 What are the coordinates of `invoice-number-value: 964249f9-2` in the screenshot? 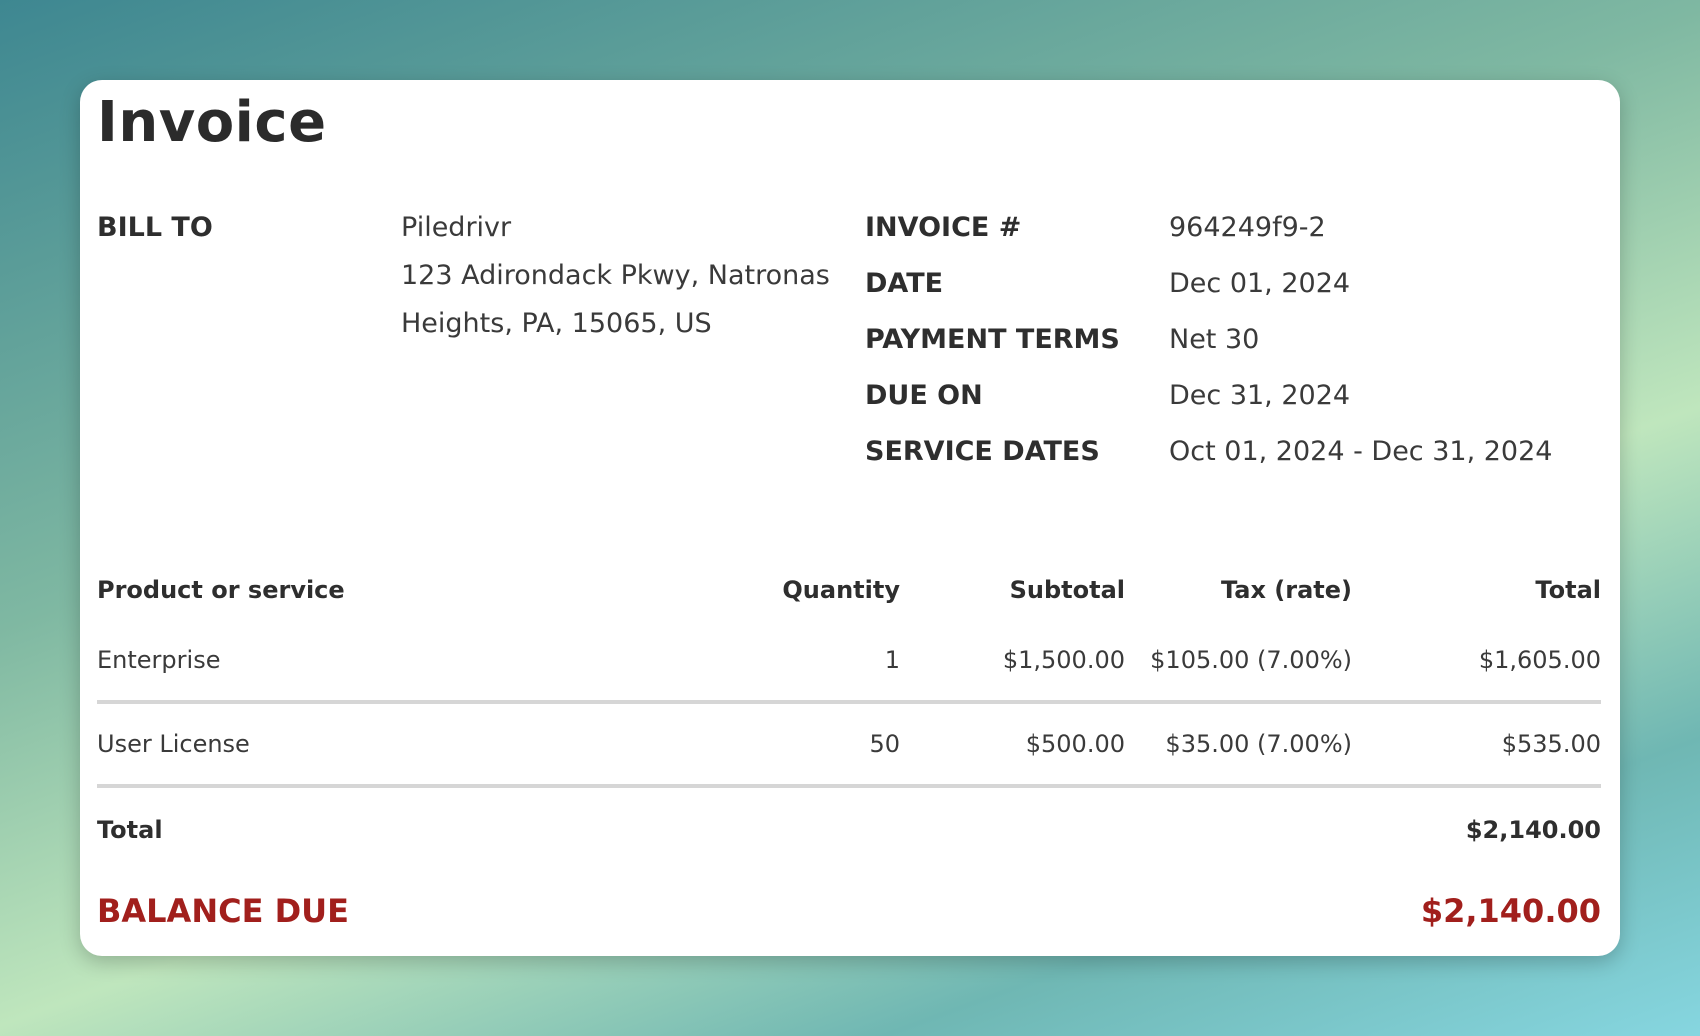 It's located at (1247, 227).